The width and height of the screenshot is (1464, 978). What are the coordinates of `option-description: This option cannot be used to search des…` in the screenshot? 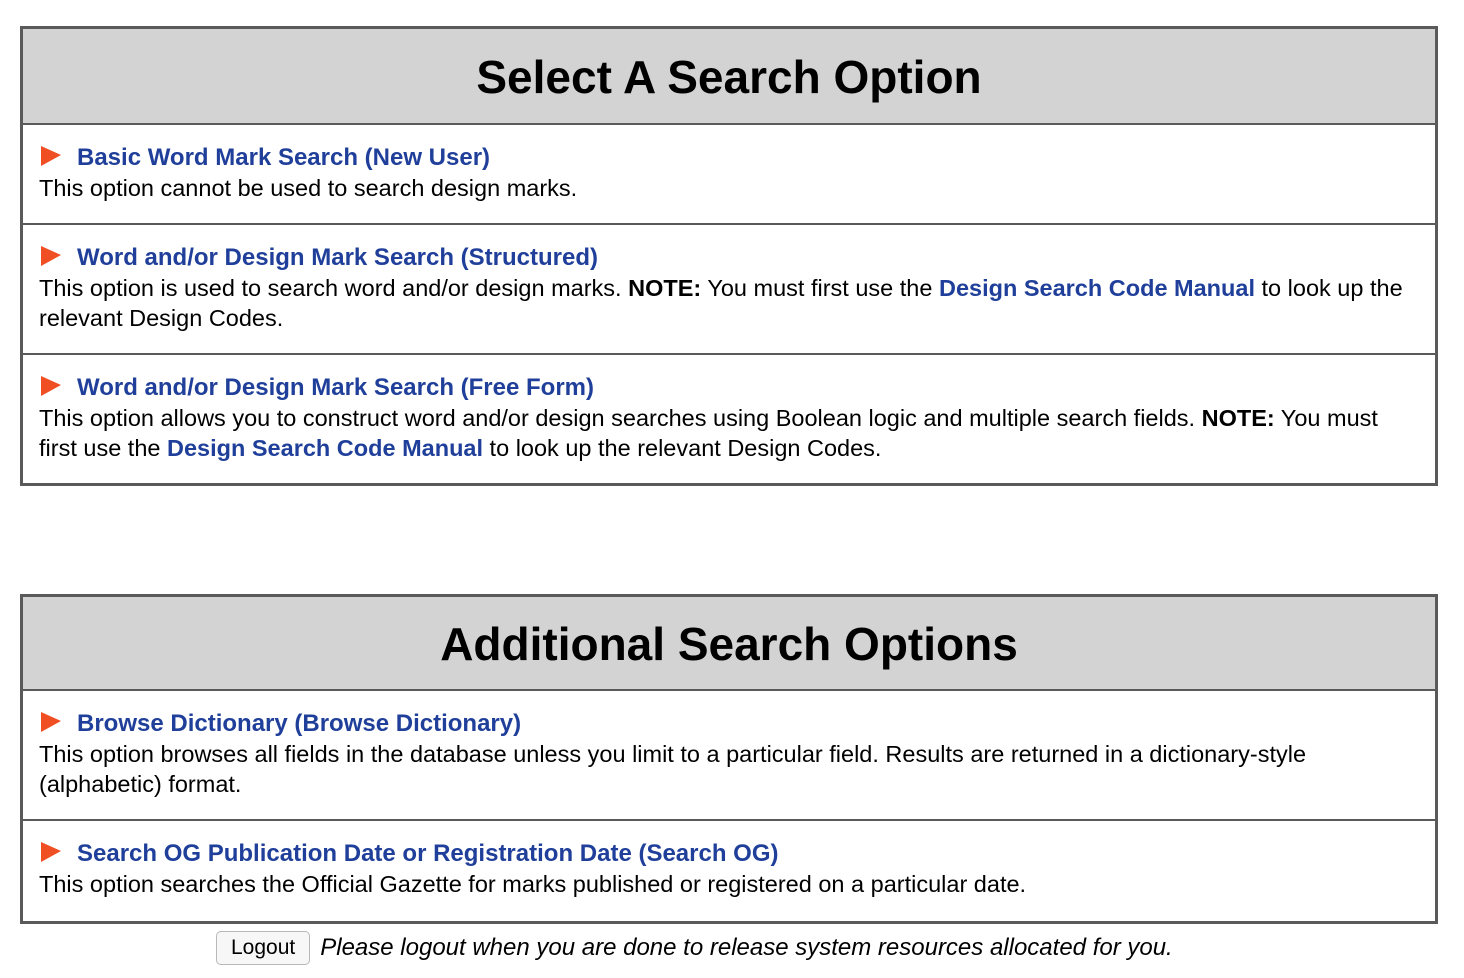 It's located at (308, 188).